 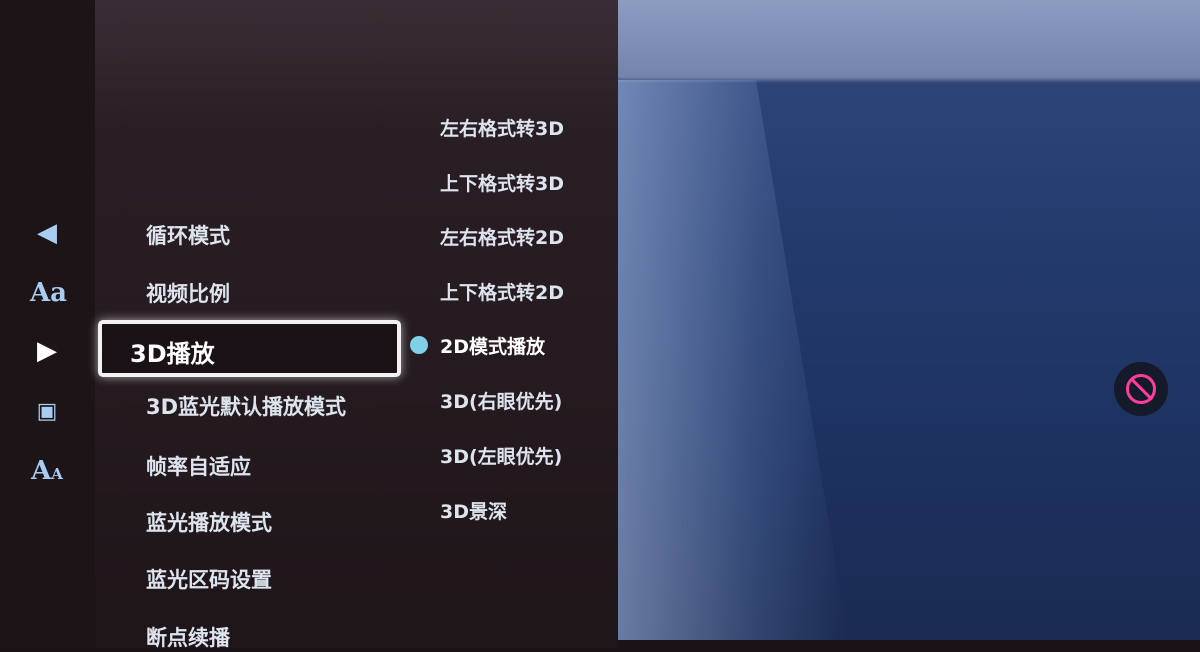 What do you see at coordinates (47, 324) in the screenshot?
I see `sidebar` at bounding box center [47, 324].